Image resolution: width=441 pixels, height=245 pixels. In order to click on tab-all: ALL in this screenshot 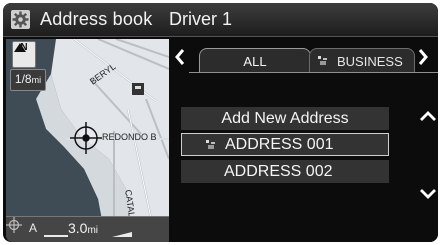, I will do `click(255, 60)`.